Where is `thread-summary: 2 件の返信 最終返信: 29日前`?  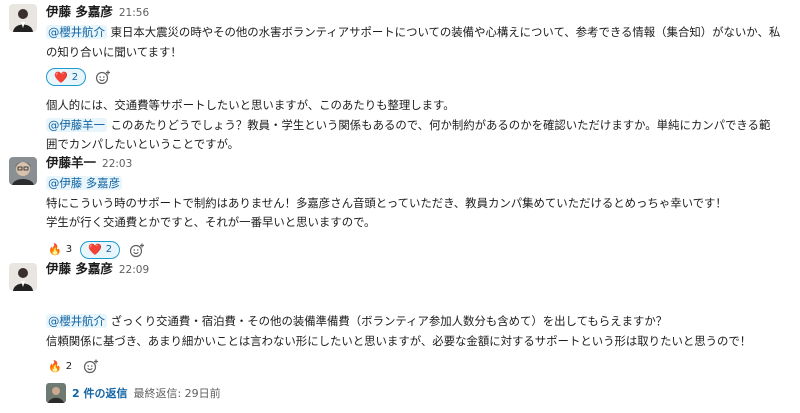 thread-summary: 2 件の返信 最終返信: 29日前 is located at coordinates (417, 393).